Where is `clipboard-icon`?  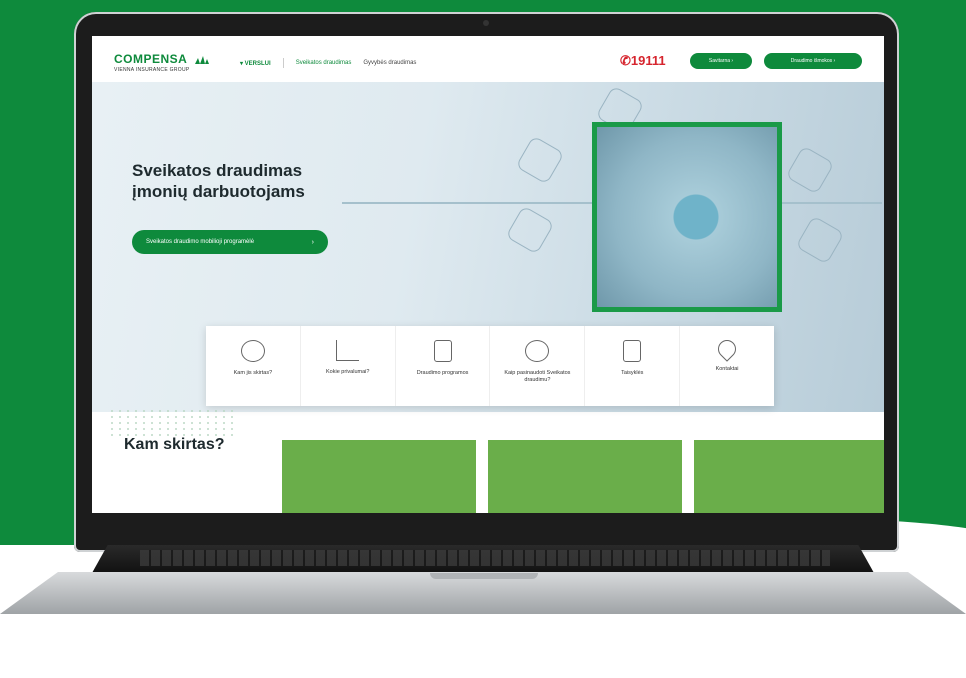 clipboard-icon is located at coordinates (442, 351).